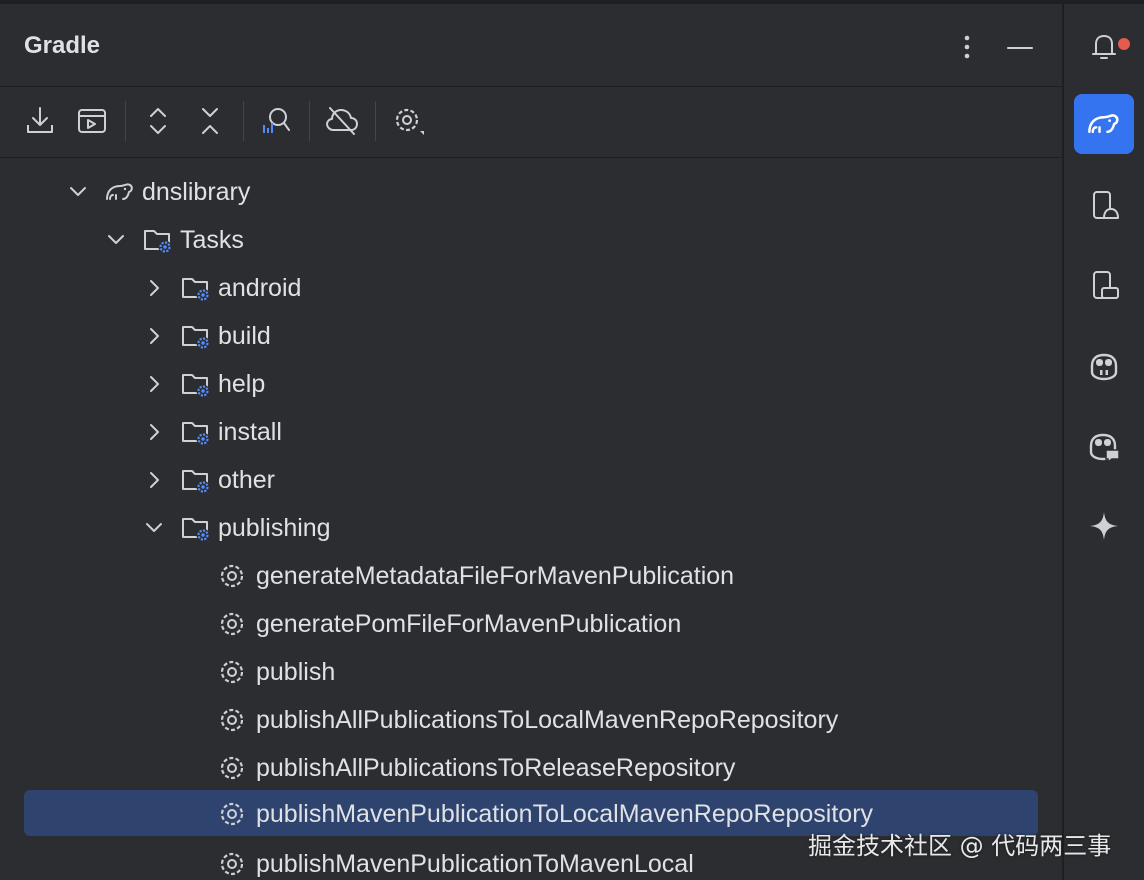 The width and height of the screenshot is (1144, 880). What do you see at coordinates (475, 864) in the screenshot?
I see `task-label: publishMavenPublicationToMavenLocal` at bounding box center [475, 864].